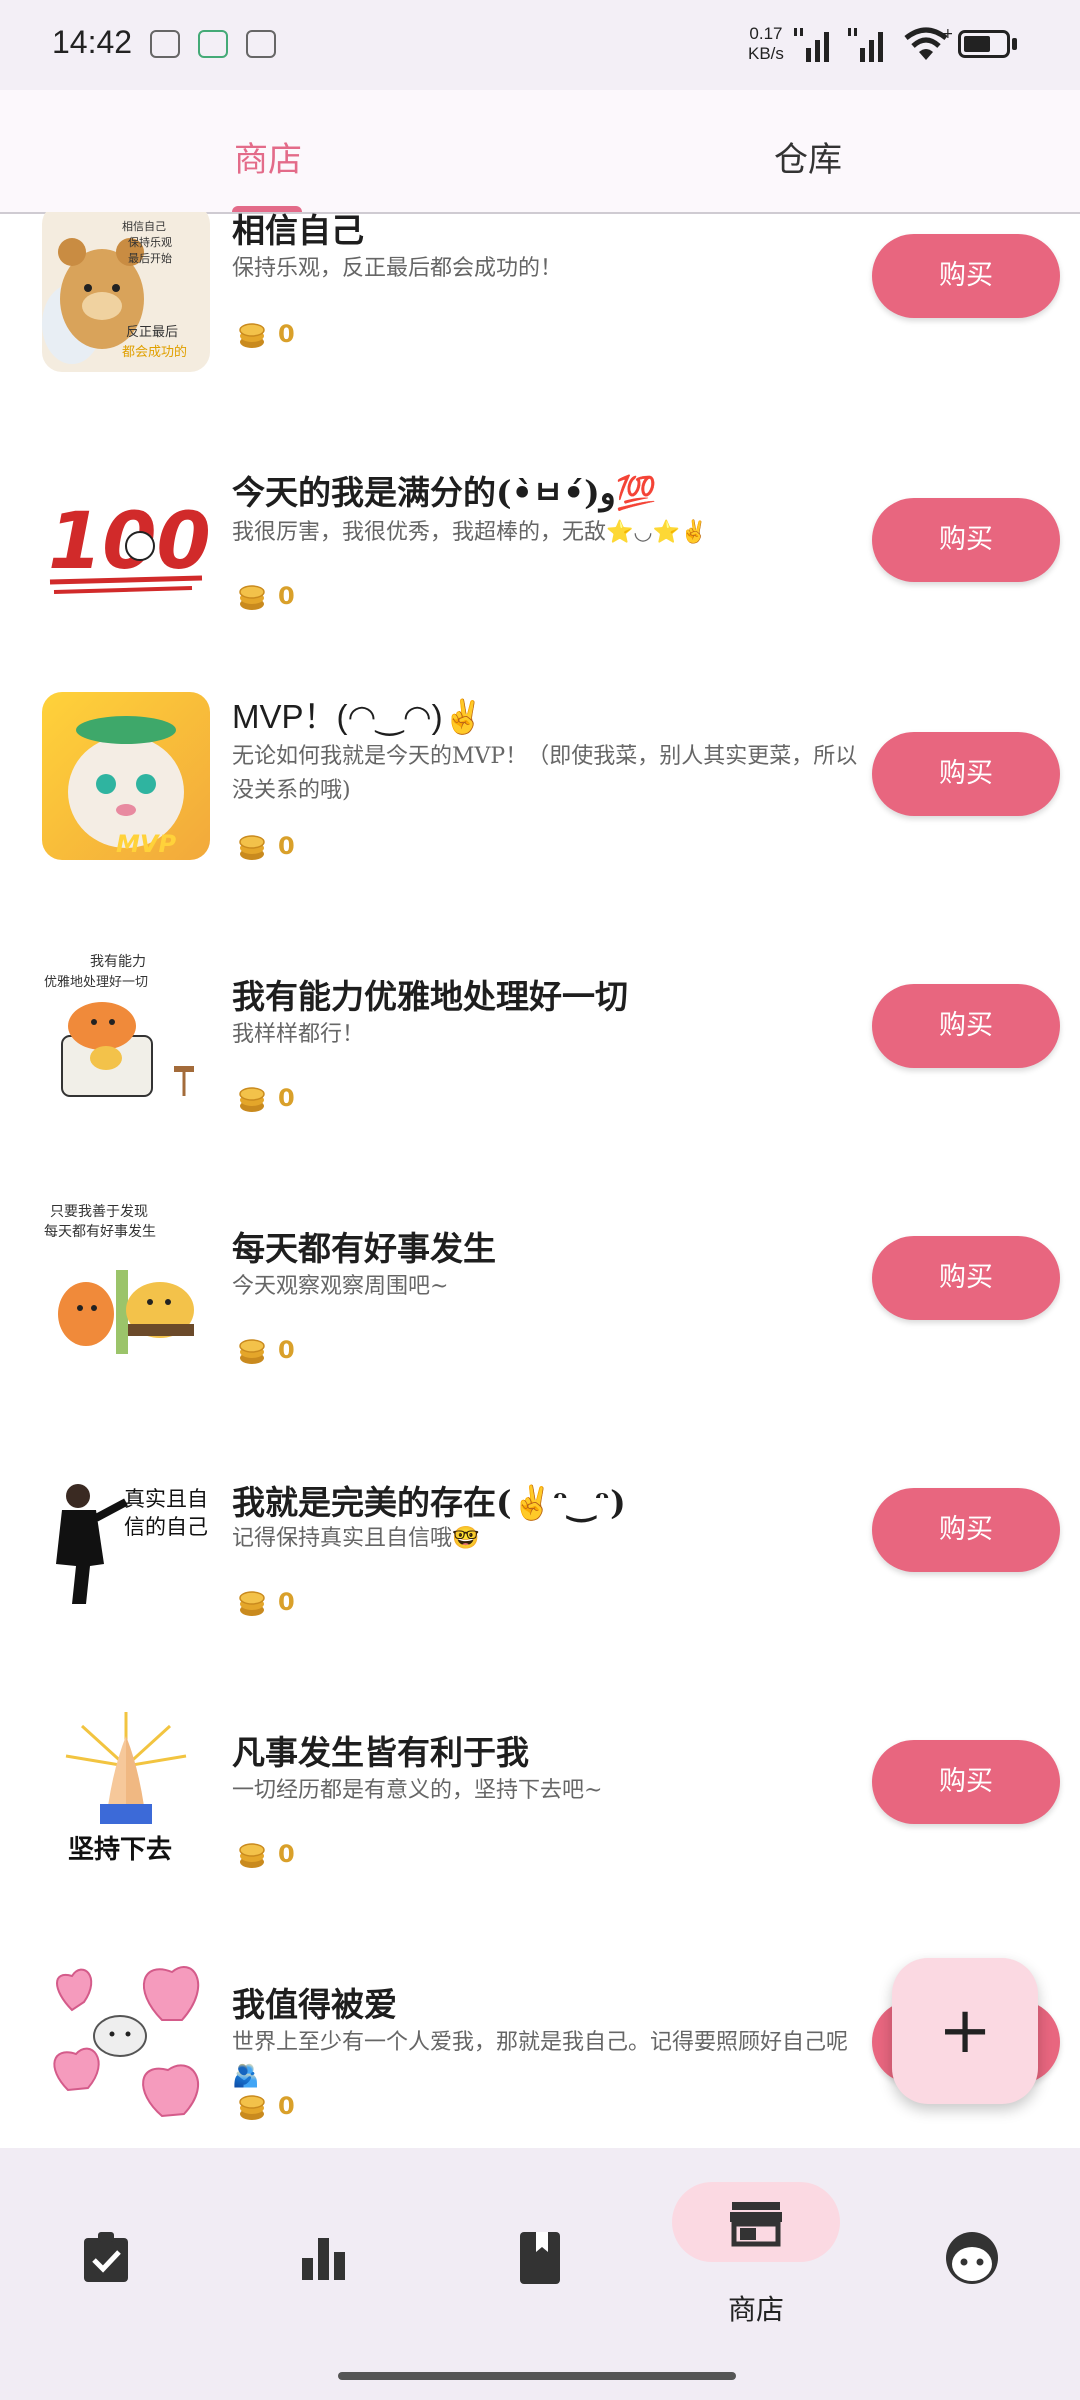  Describe the element at coordinates (126, 2042) in the screenshot. I see `hearts-sticker-art` at that location.